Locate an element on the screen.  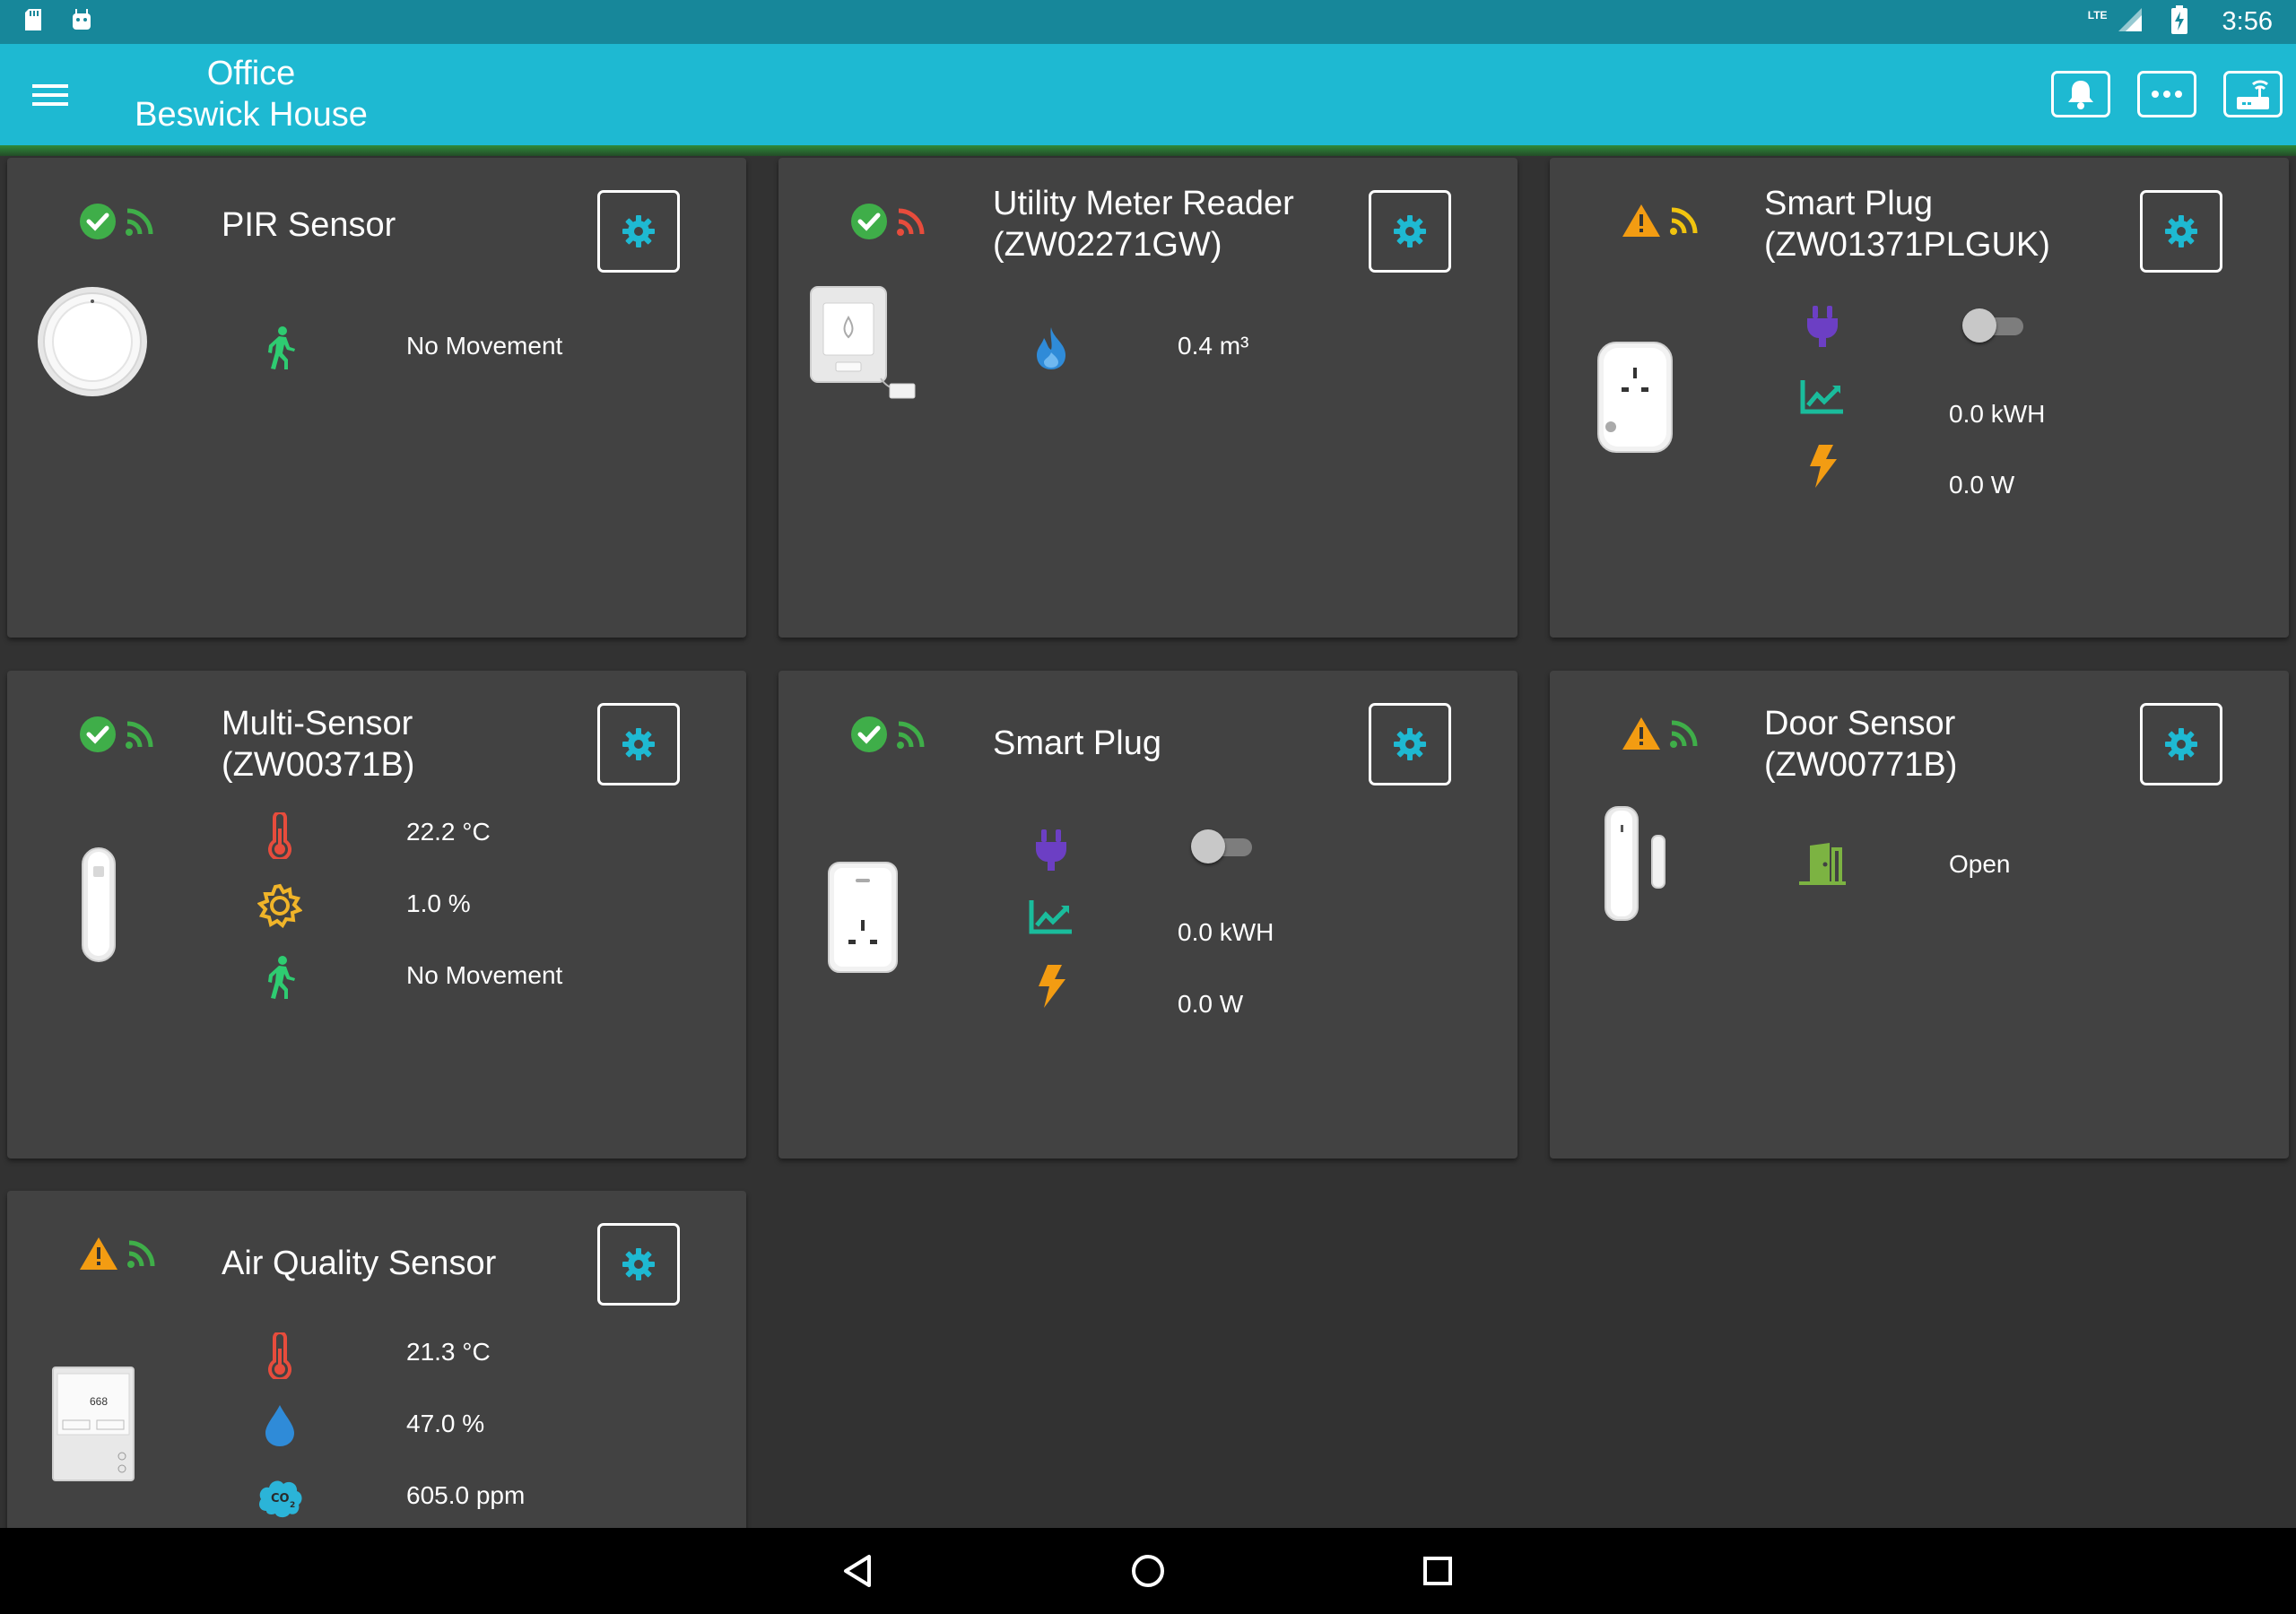
reading-value: Open is located at coordinates (1980, 864).